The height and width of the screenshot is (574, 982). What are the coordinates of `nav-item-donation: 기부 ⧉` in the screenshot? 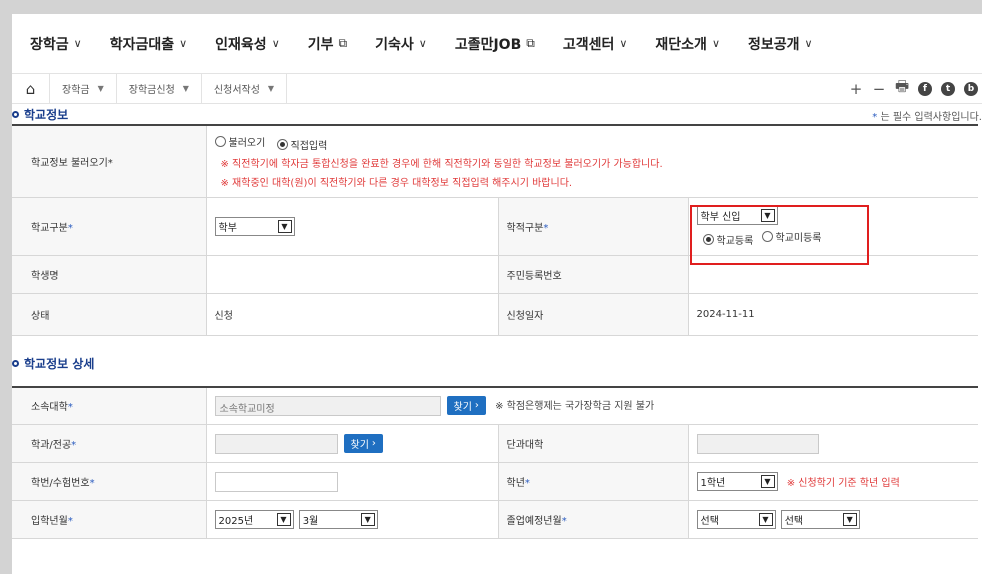 It's located at (327, 44).